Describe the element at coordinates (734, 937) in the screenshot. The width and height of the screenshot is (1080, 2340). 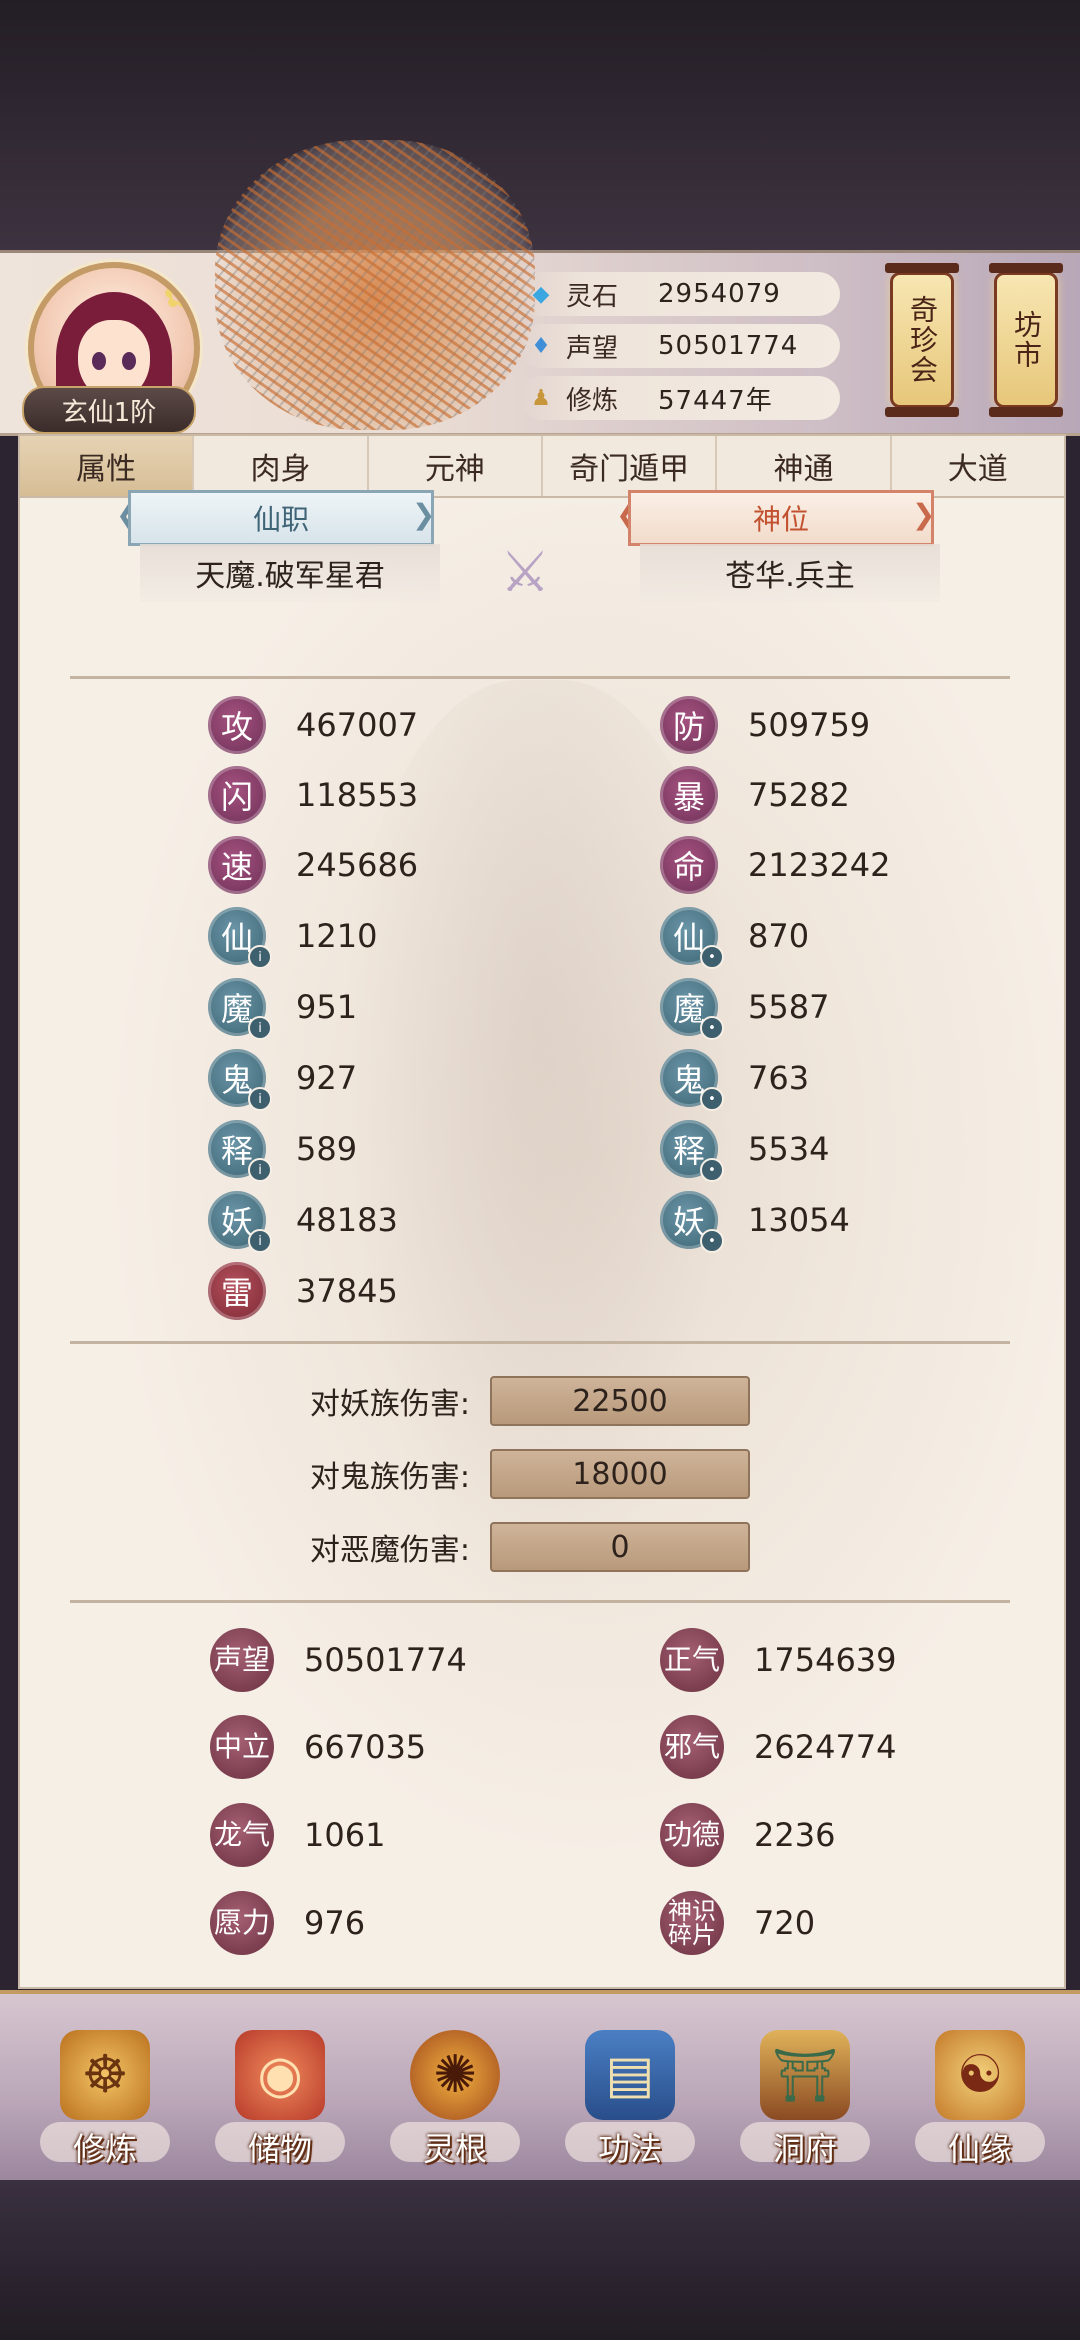
I see `stat-immortal-defense: 仙 • 870` at that location.